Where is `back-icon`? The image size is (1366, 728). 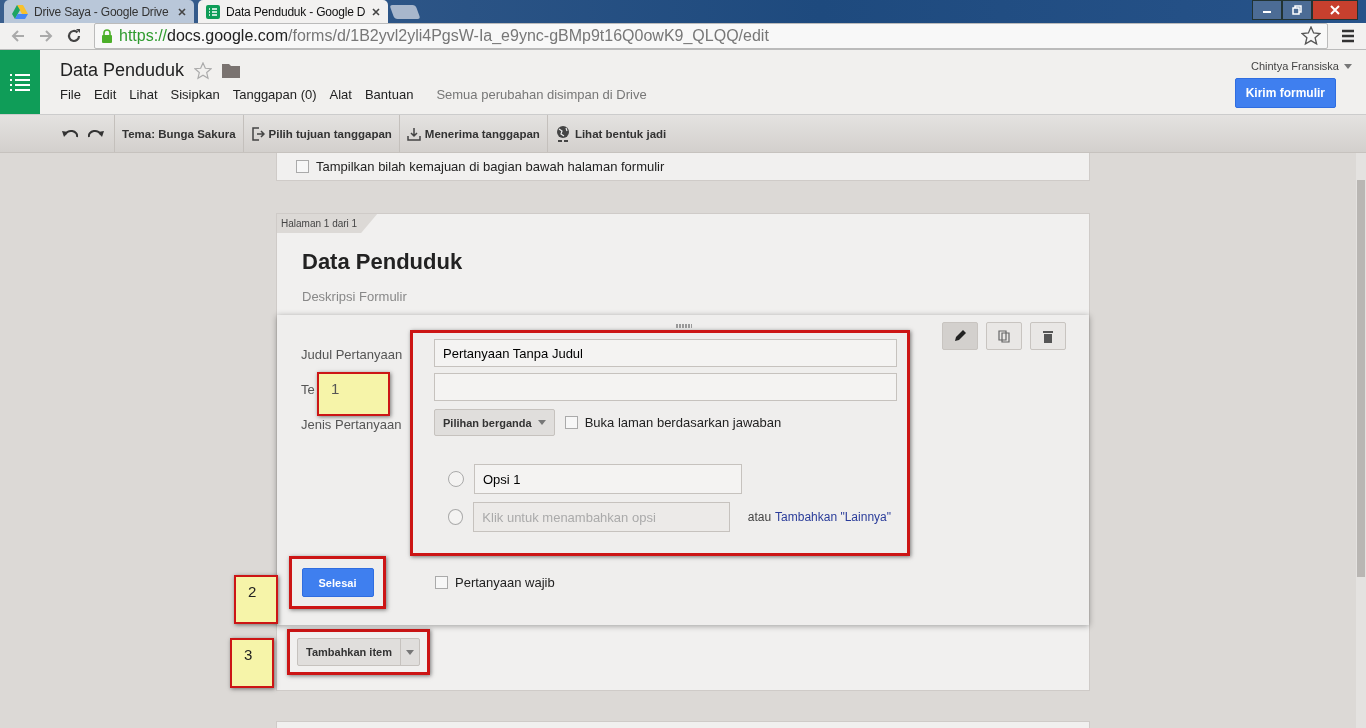
back-icon is located at coordinates (18, 36).